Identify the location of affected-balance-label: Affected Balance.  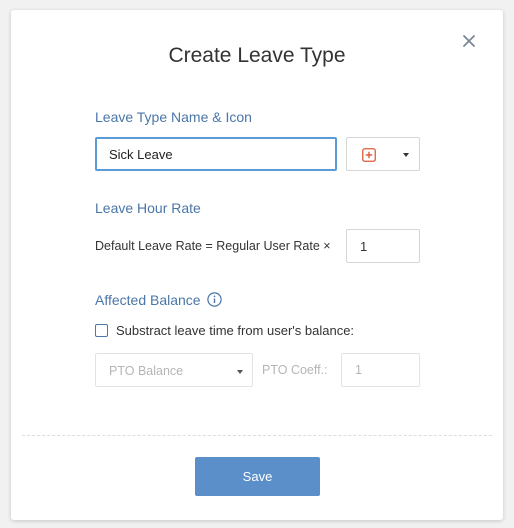
(148, 300).